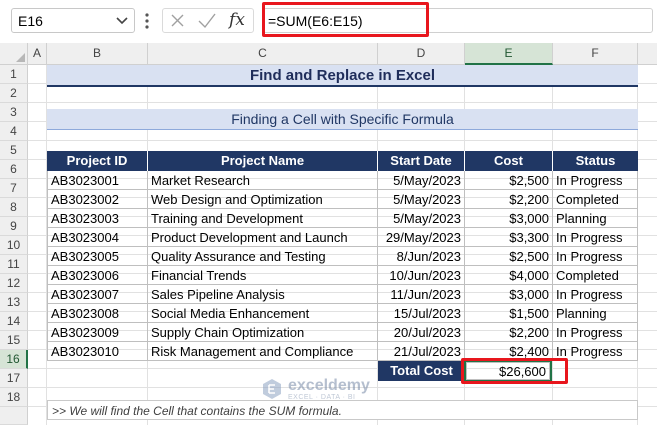 This screenshot has height=425, width=657. What do you see at coordinates (14, 169) in the screenshot?
I see `row-header-6: 6` at bounding box center [14, 169].